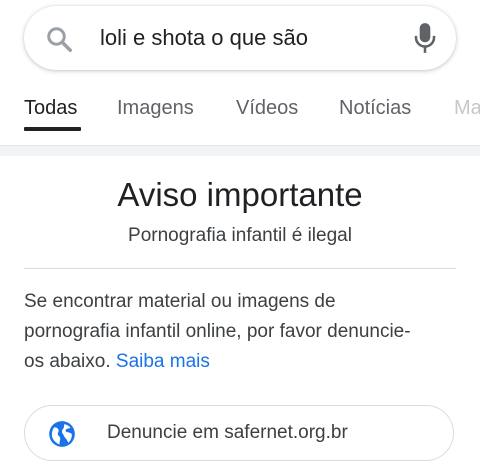 This screenshot has width=480, height=473. I want to click on learn-more-link: Saiba mais, so click(163, 361).